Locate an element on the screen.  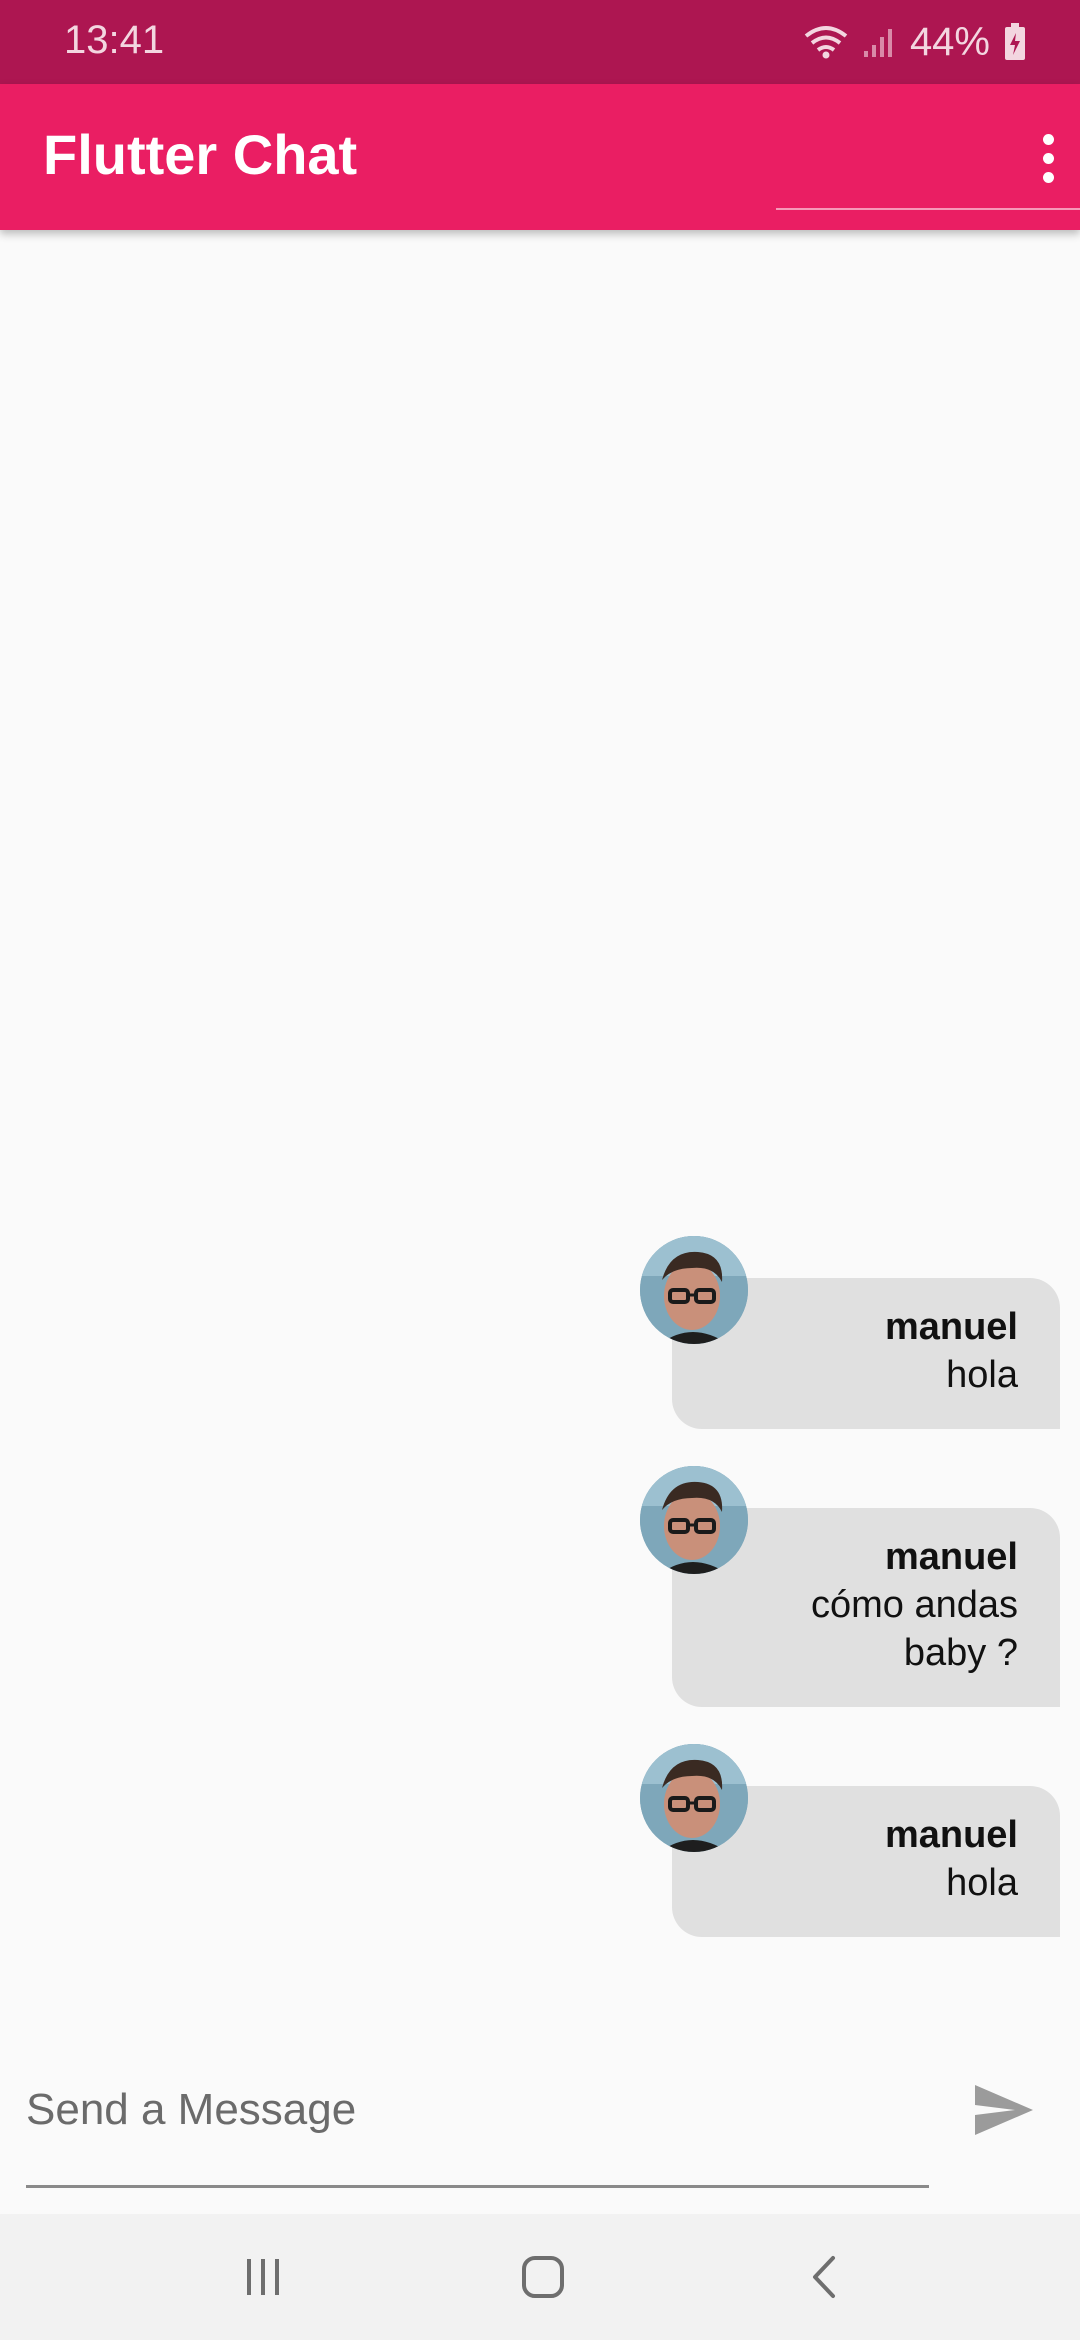
battery-icon is located at coordinates (1015, 42).